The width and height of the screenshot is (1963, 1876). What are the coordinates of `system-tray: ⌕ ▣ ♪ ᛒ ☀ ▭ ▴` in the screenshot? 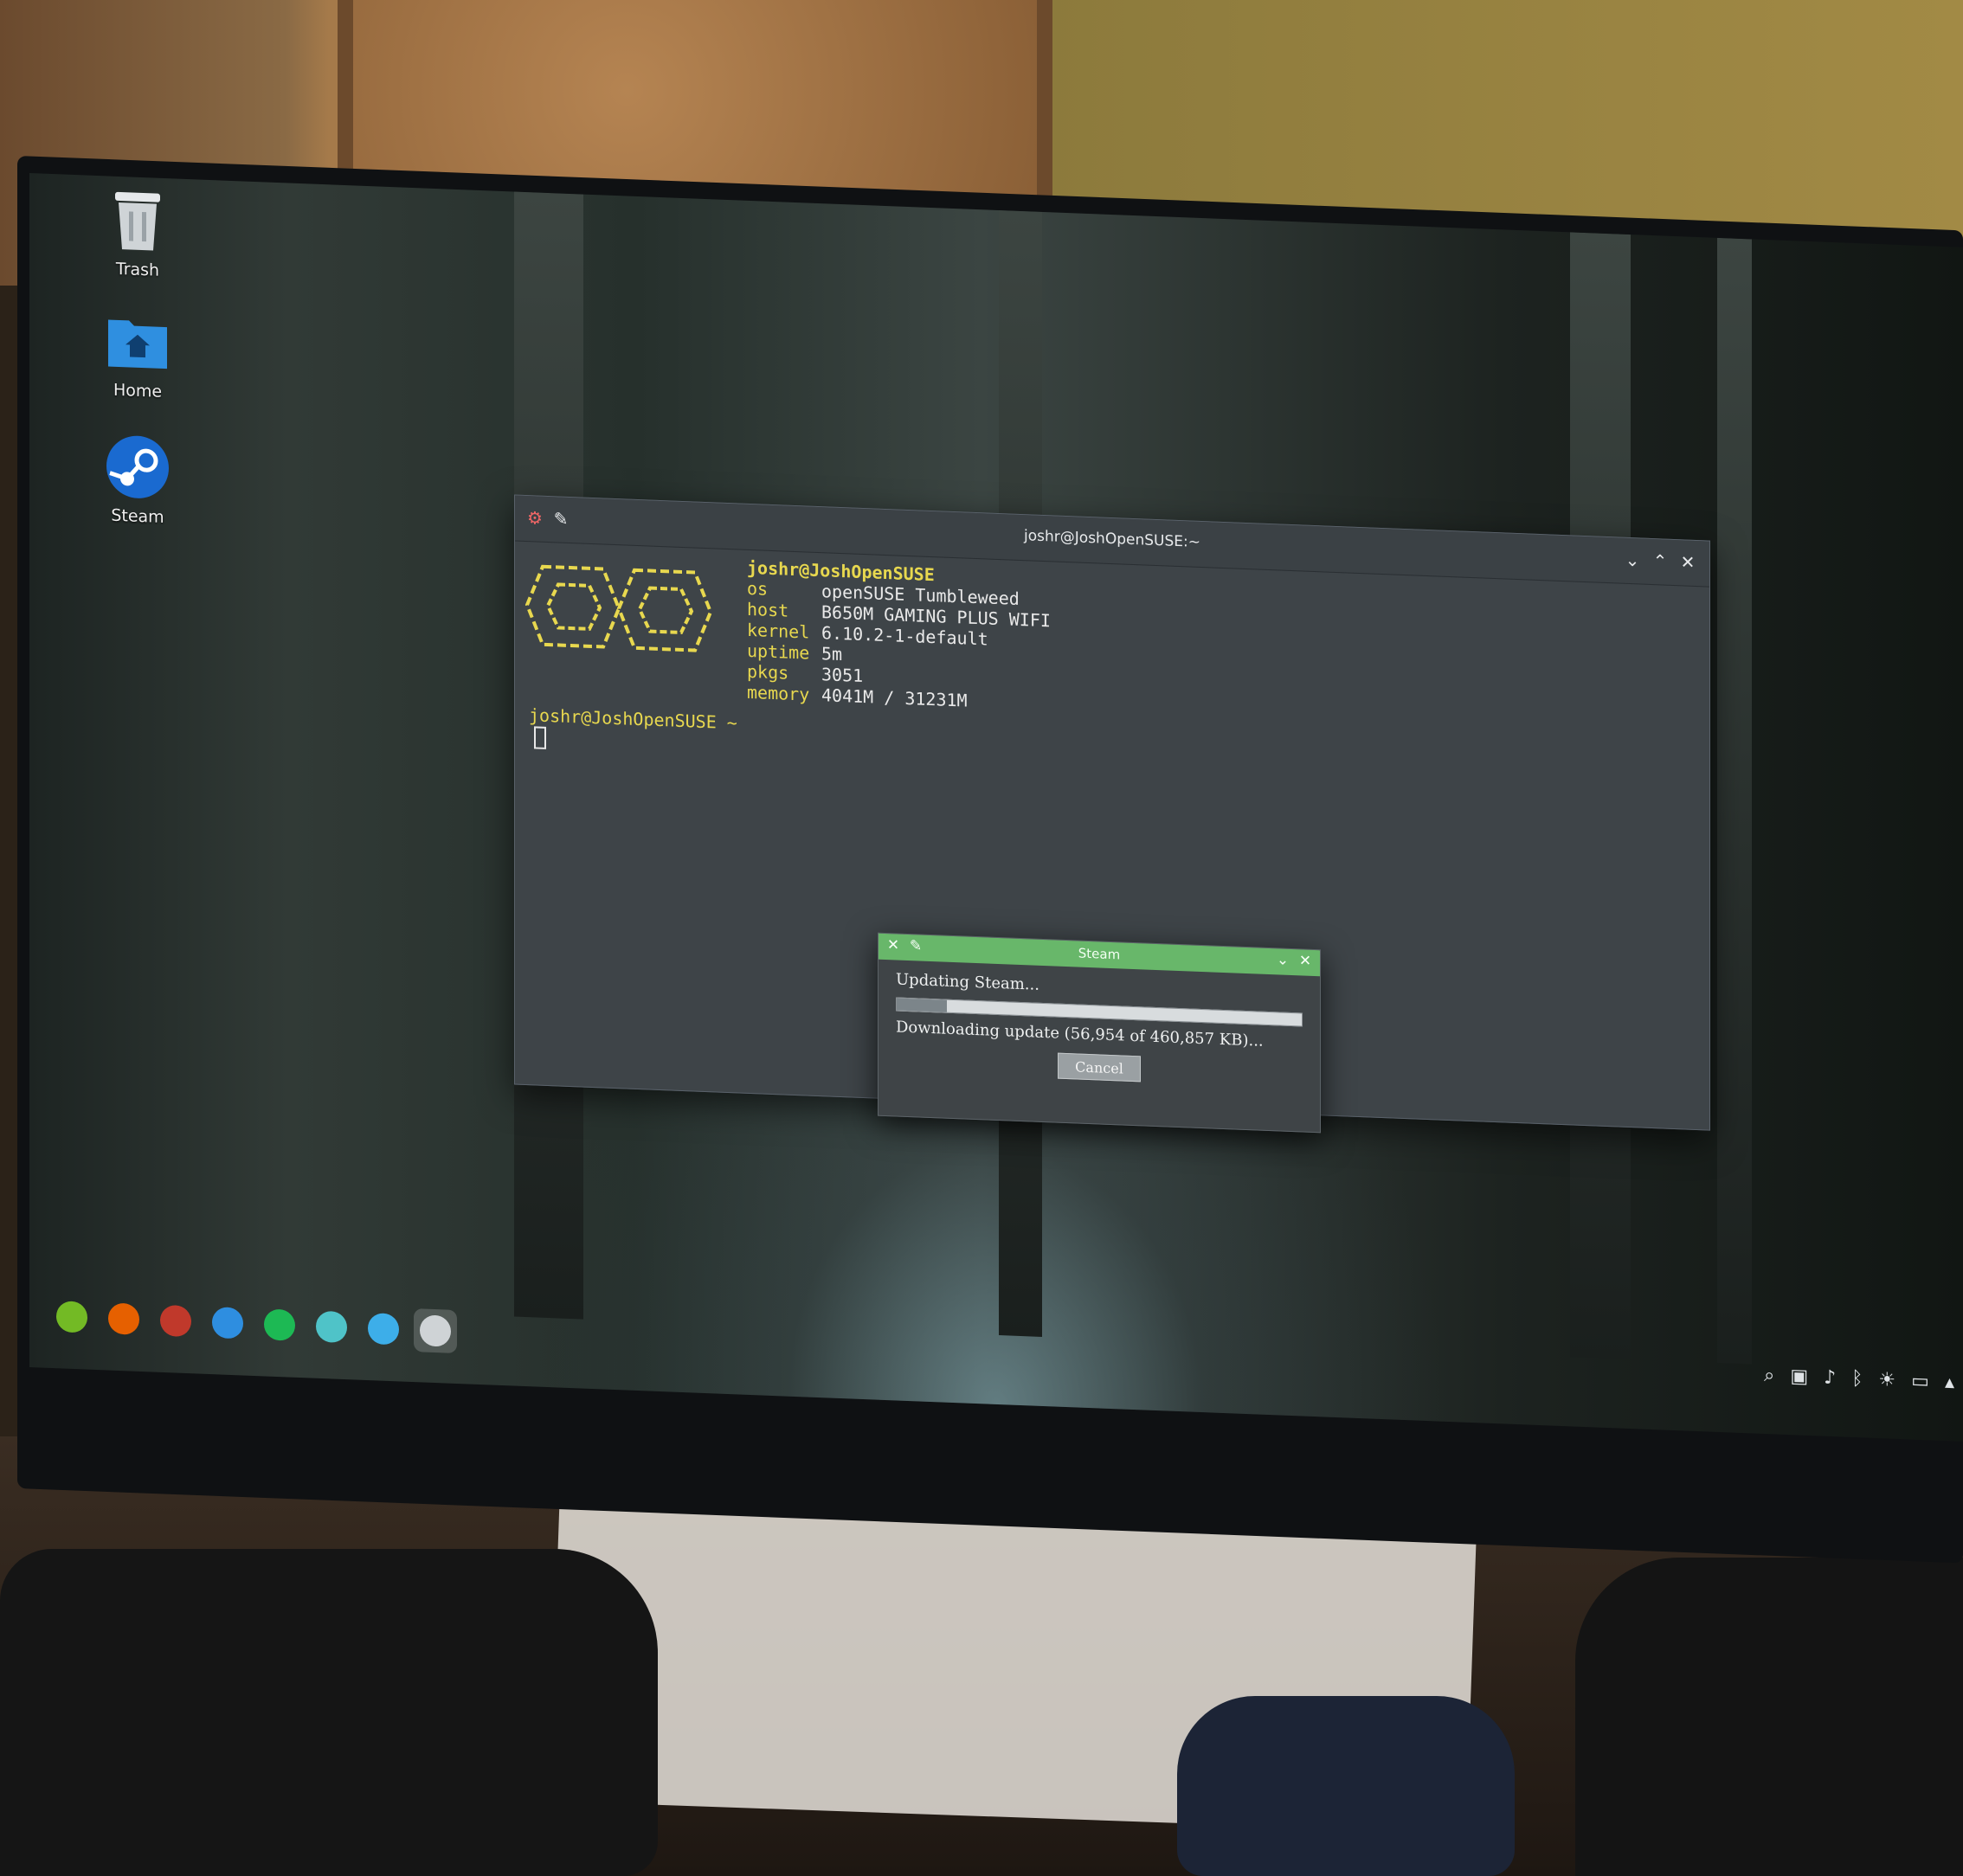 It's located at (1859, 1379).